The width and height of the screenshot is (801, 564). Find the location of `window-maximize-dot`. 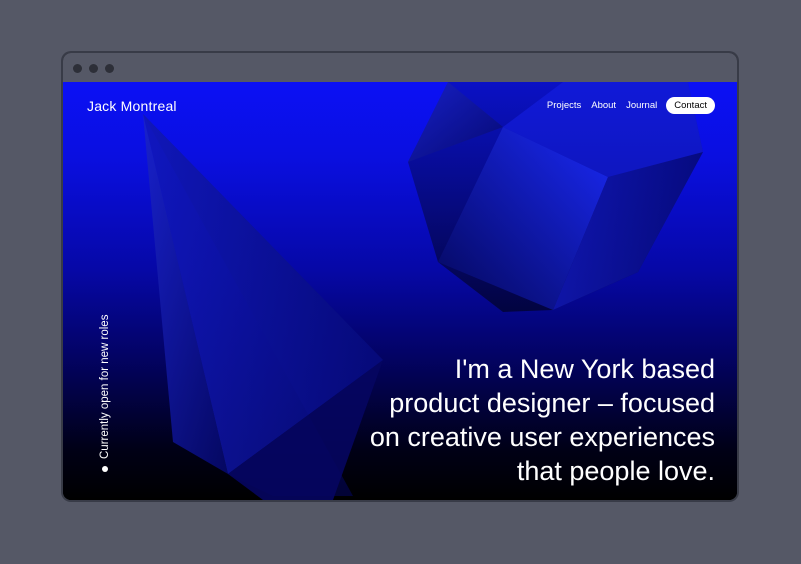

window-maximize-dot is located at coordinates (109, 68).